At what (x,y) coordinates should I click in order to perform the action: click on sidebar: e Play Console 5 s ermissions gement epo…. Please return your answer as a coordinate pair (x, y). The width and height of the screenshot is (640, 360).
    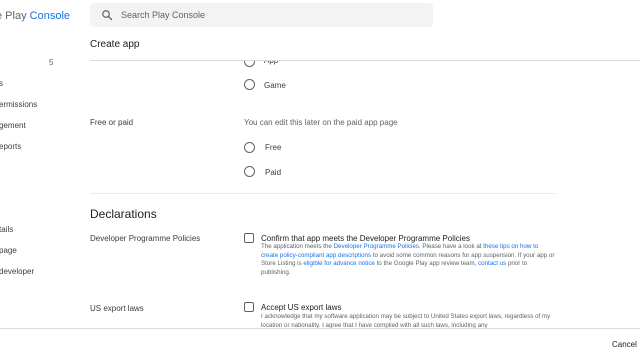
    Looking at the image, I should click on (41, 180).